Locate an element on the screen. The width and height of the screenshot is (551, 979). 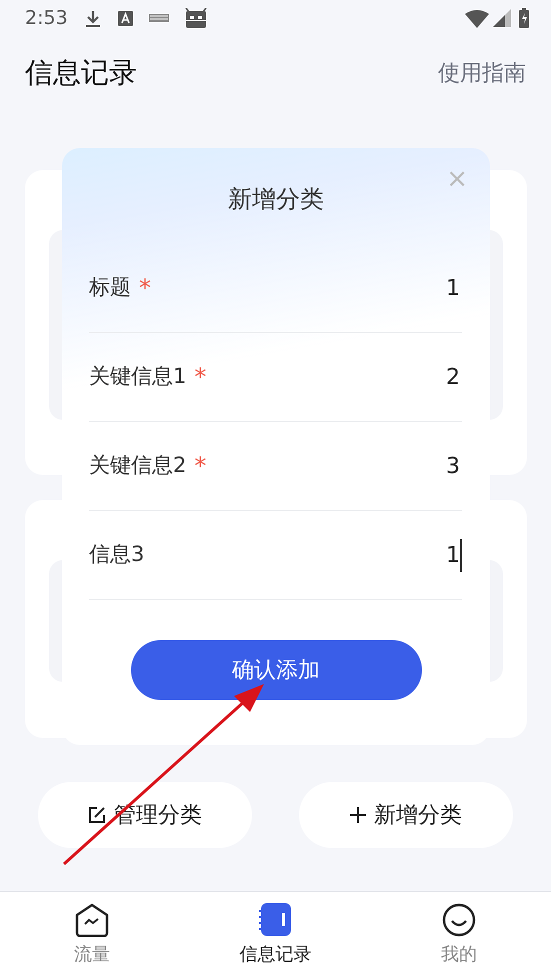
chart-house-icon is located at coordinates (91, 920).